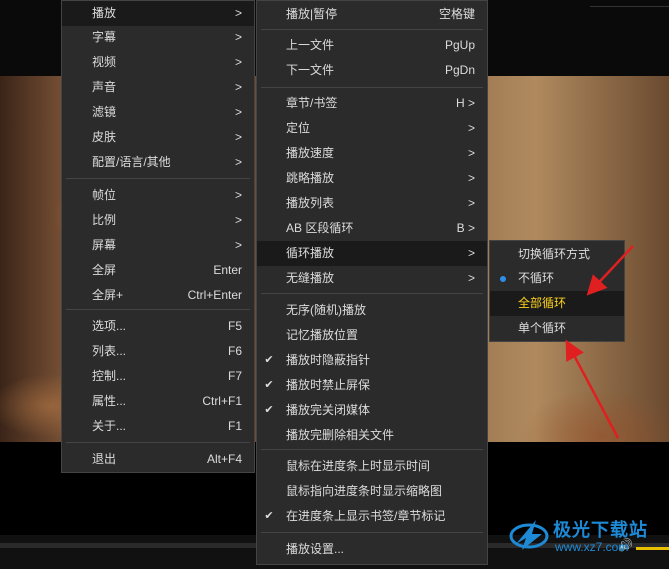 The width and height of the screenshot is (669, 569). I want to click on main-menu-item: 全屏 Enter, so click(158, 270).